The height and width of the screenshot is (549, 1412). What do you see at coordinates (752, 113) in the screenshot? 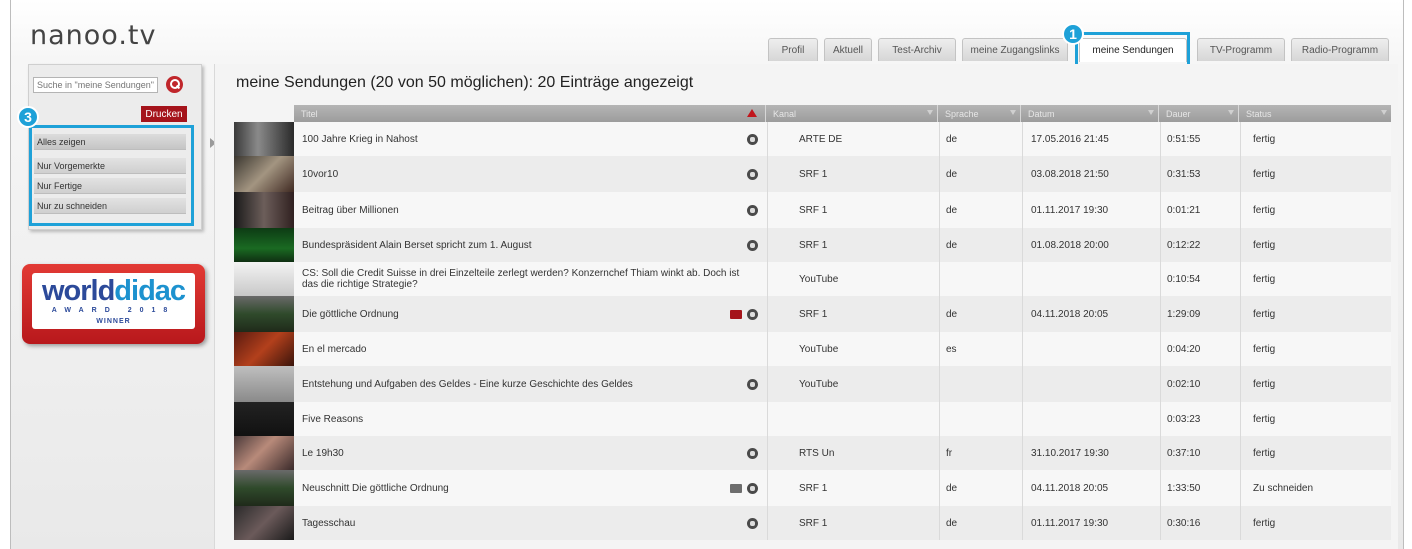
I see `sort-asc-icon` at bounding box center [752, 113].